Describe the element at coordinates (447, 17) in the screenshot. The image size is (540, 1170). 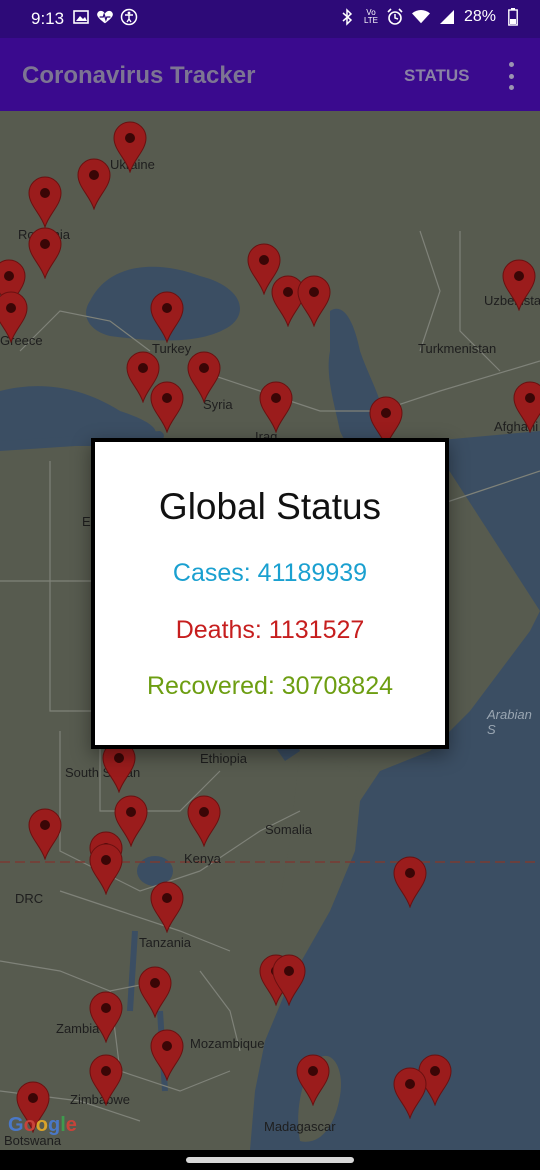
I see `signal-icon` at that location.